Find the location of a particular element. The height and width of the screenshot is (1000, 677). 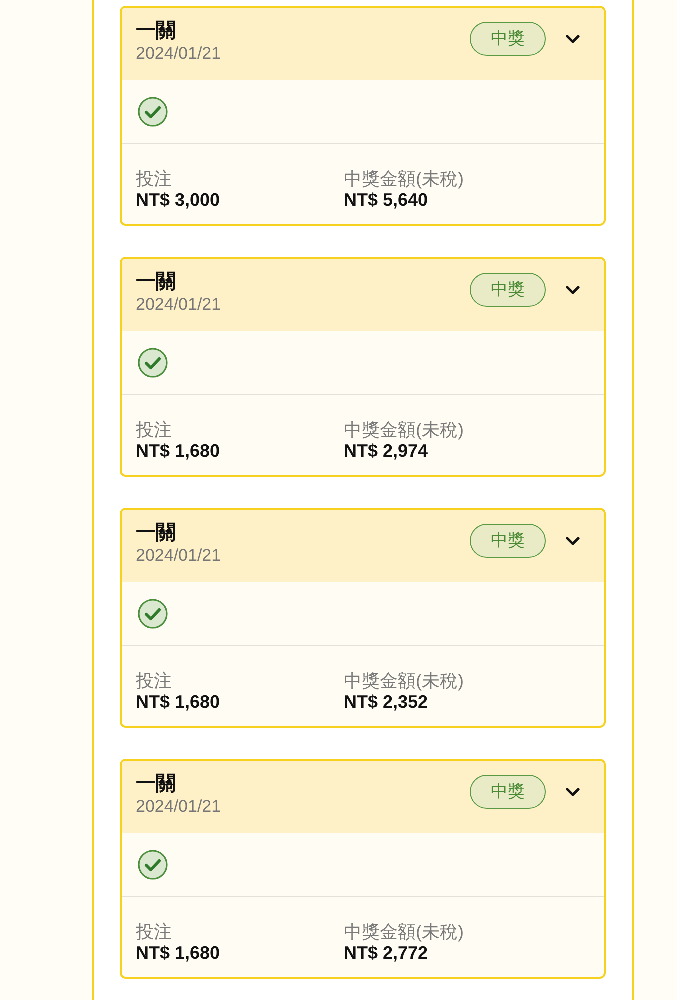

amount-value: NT$ 5,640 is located at coordinates (386, 200).